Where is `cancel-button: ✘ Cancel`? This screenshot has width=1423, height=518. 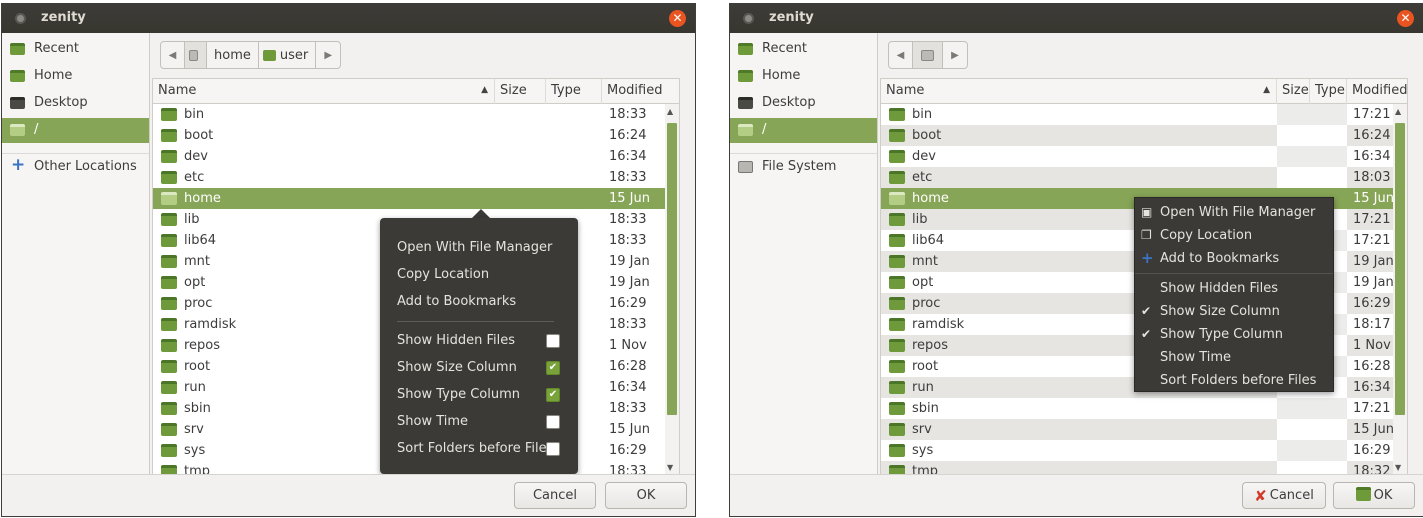
cancel-button: ✘ Cancel is located at coordinates (1284, 495).